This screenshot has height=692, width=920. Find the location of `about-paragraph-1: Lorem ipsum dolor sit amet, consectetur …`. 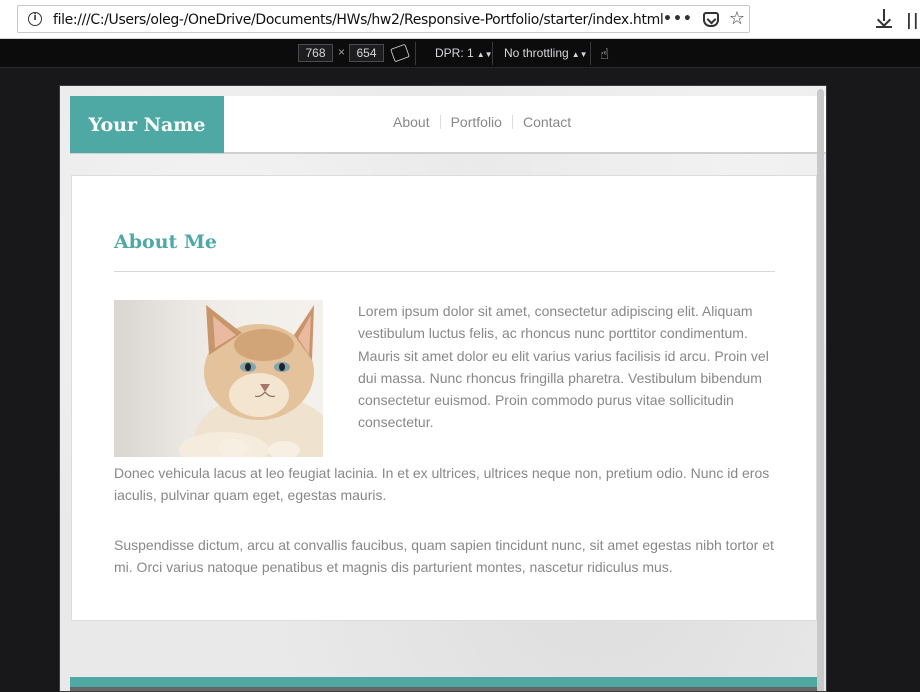

about-paragraph-1: Lorem ipsum dolor sit amet, consectetur … is located at coordinates (563, 367).